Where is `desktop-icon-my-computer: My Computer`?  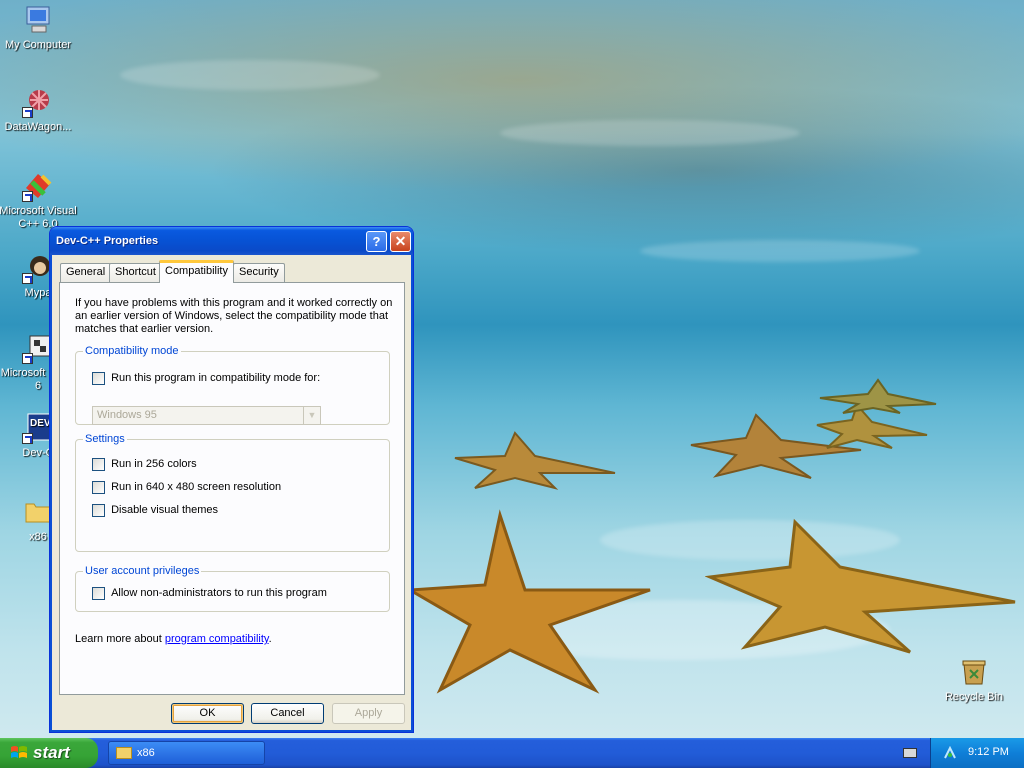
desktop-icon-my-computer: My Computer is located at coordinates (39, 28).